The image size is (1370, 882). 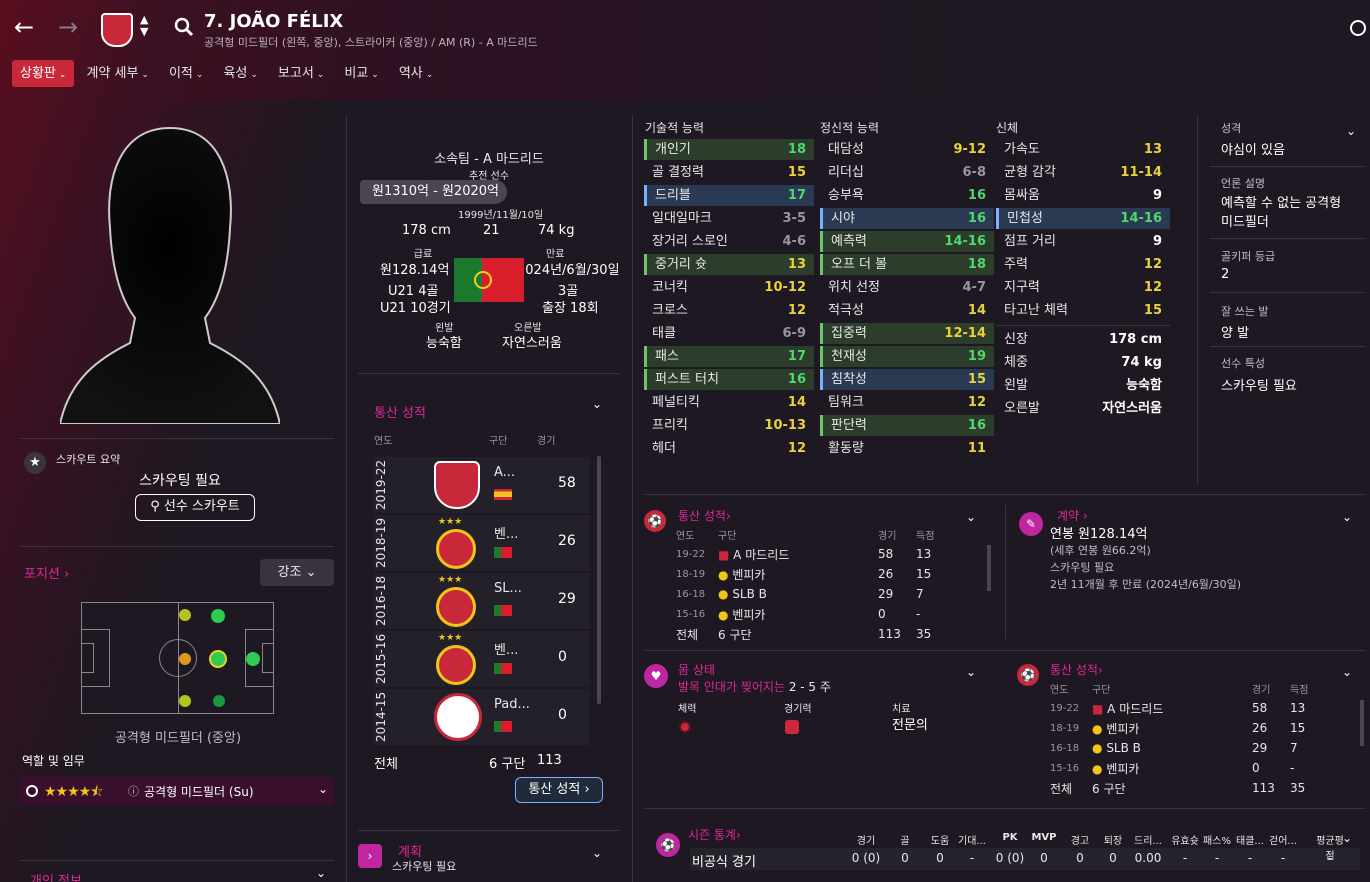 I want to click on season-col-header: 도움, so click(x=940, y=839).